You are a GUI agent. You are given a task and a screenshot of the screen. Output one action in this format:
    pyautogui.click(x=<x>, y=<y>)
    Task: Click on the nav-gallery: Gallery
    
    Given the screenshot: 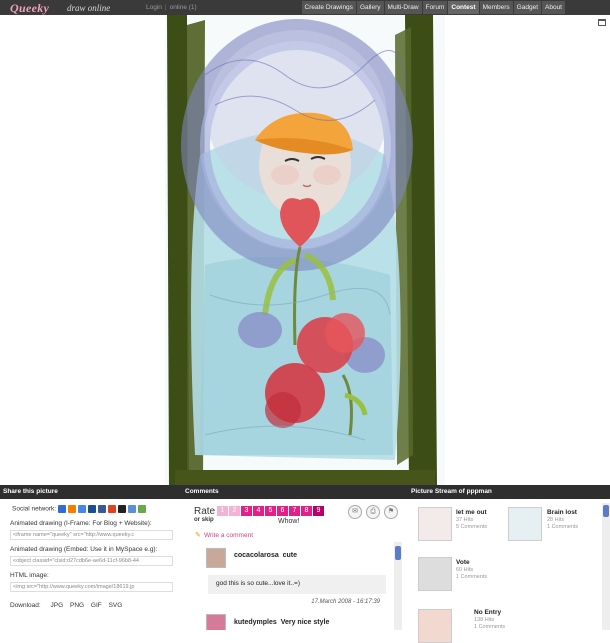 What is the action you would take?
    pyautogui.click(x=370, y=7)
    